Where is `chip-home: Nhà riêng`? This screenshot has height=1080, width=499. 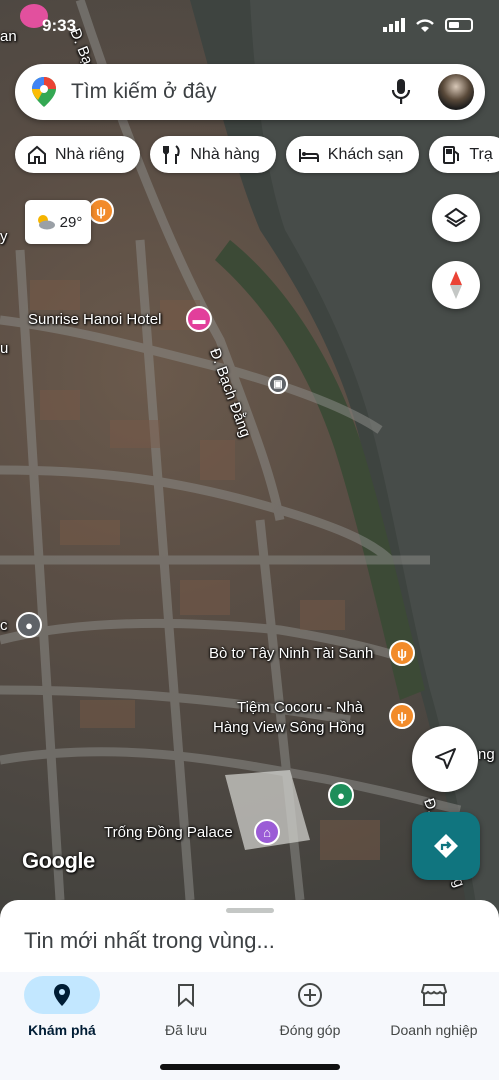
chip-home: Nhà riêng is located at coordinates (78, 154).